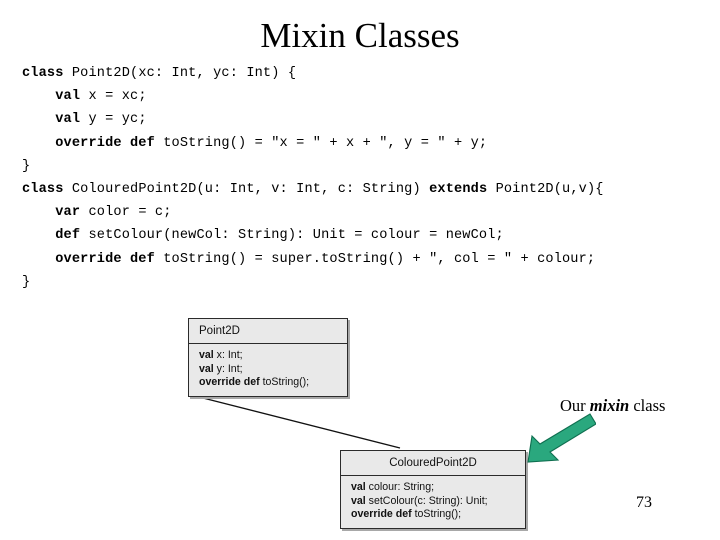 This screenshot has height=540, width=720. I want to click on connector-segment, so click(301, 423).